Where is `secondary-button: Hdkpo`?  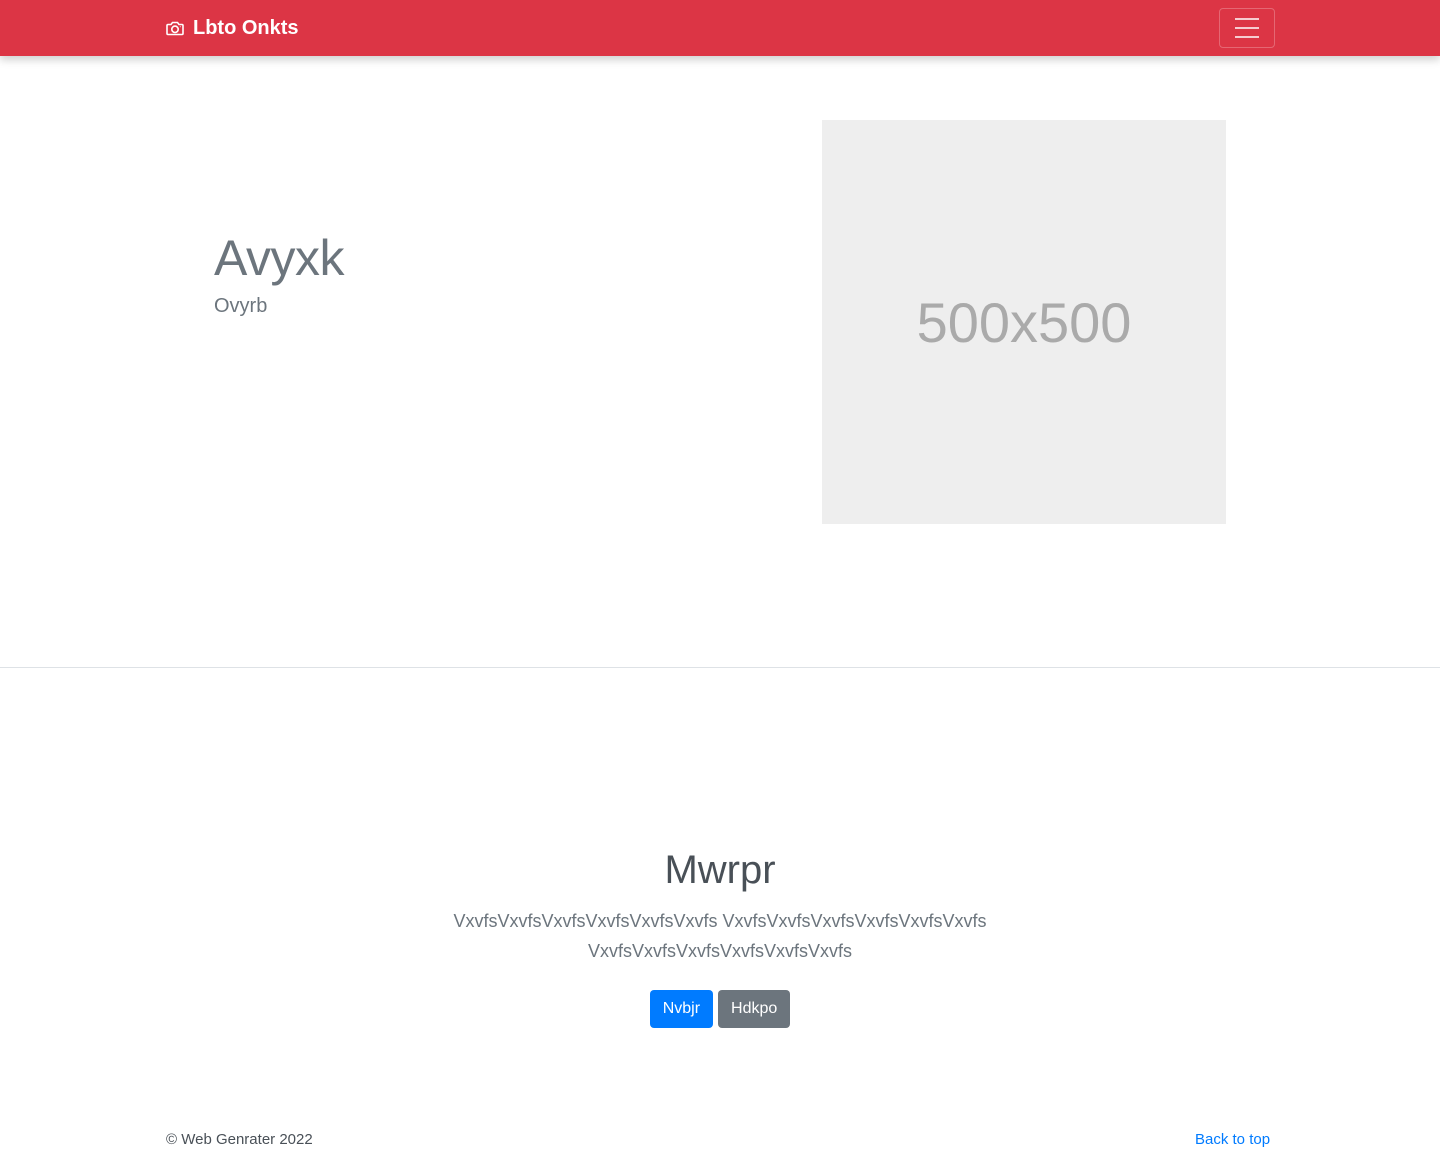 secondary-button: Hdkpo is located at coordinates (754, 1009).